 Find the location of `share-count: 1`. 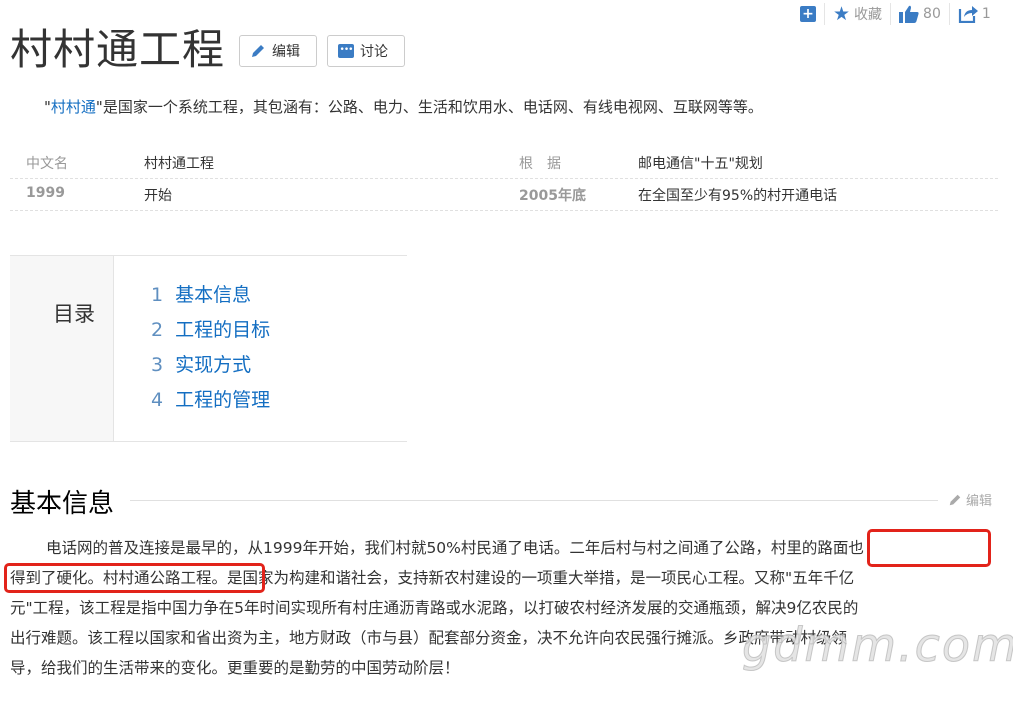

share-count: 1 is located at coordinates (986, 14).